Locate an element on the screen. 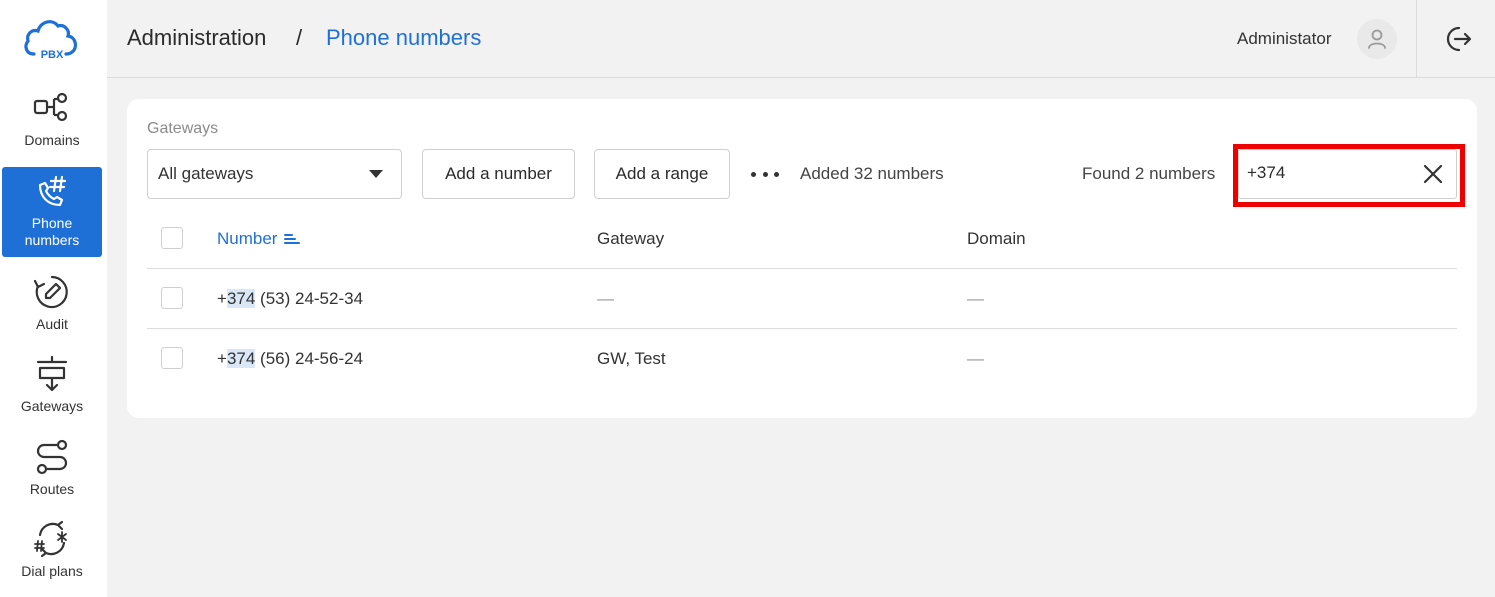 Image resolution: width=1495 pixels, height=597 pixels. column-header-domain: Domain is located at coordinates (996, 239).